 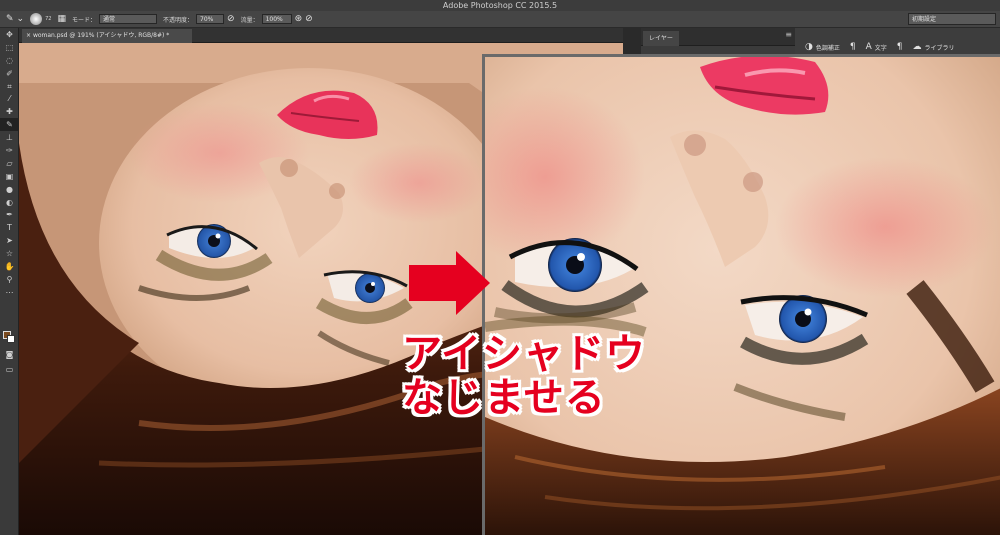 What do you see at coordinates (952, 19) in the screenshot?
I see `workspace-presets: 初期設定` at bounding box center [952, 19].